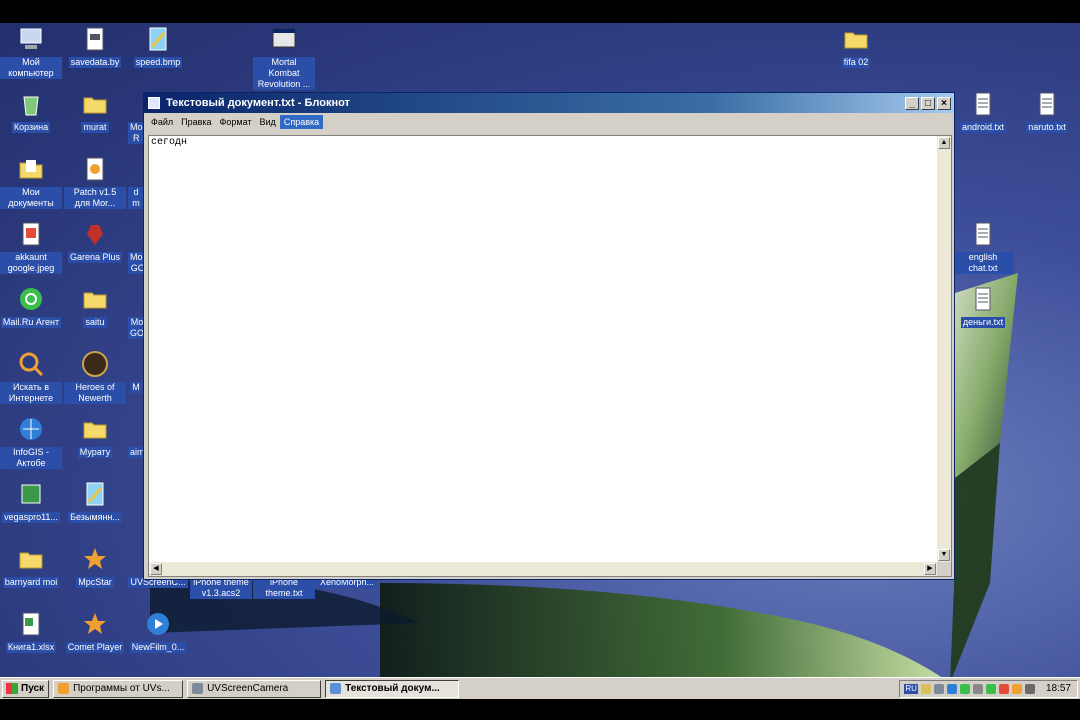 The height and width of the screenshot is (720, 1080). I want to click on menu-format: Формат, so click(236, 122).